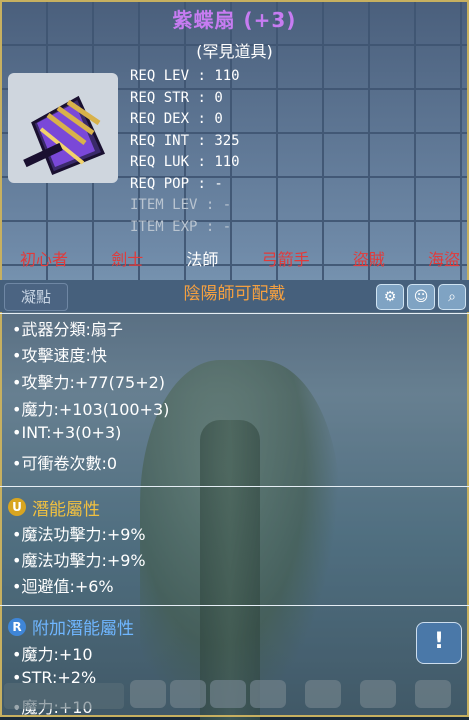 This screenshot has height=720, width=469. What do you see at coordinates (368, 259) in the screenshot?
I see `class-thief: 盜賊` at bounding box center [368, 259].